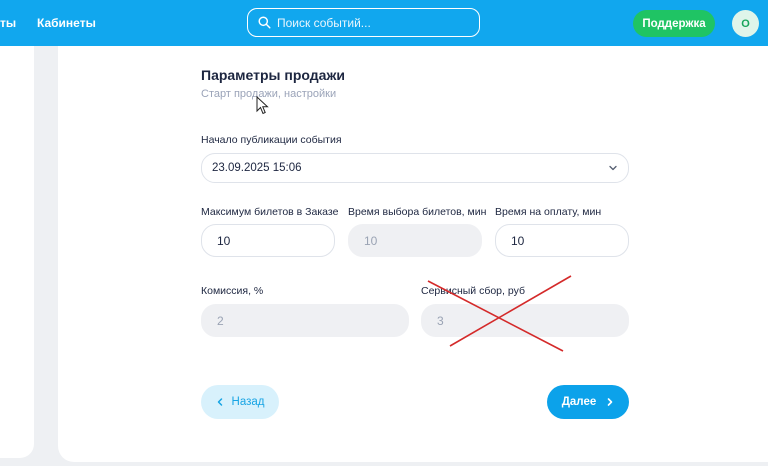 This screenshot has width=768, height=466. What do you see at coordinates (219, 402) in the screenshot?
I see `chevron-left-icon` at bounding box center [219, 402].